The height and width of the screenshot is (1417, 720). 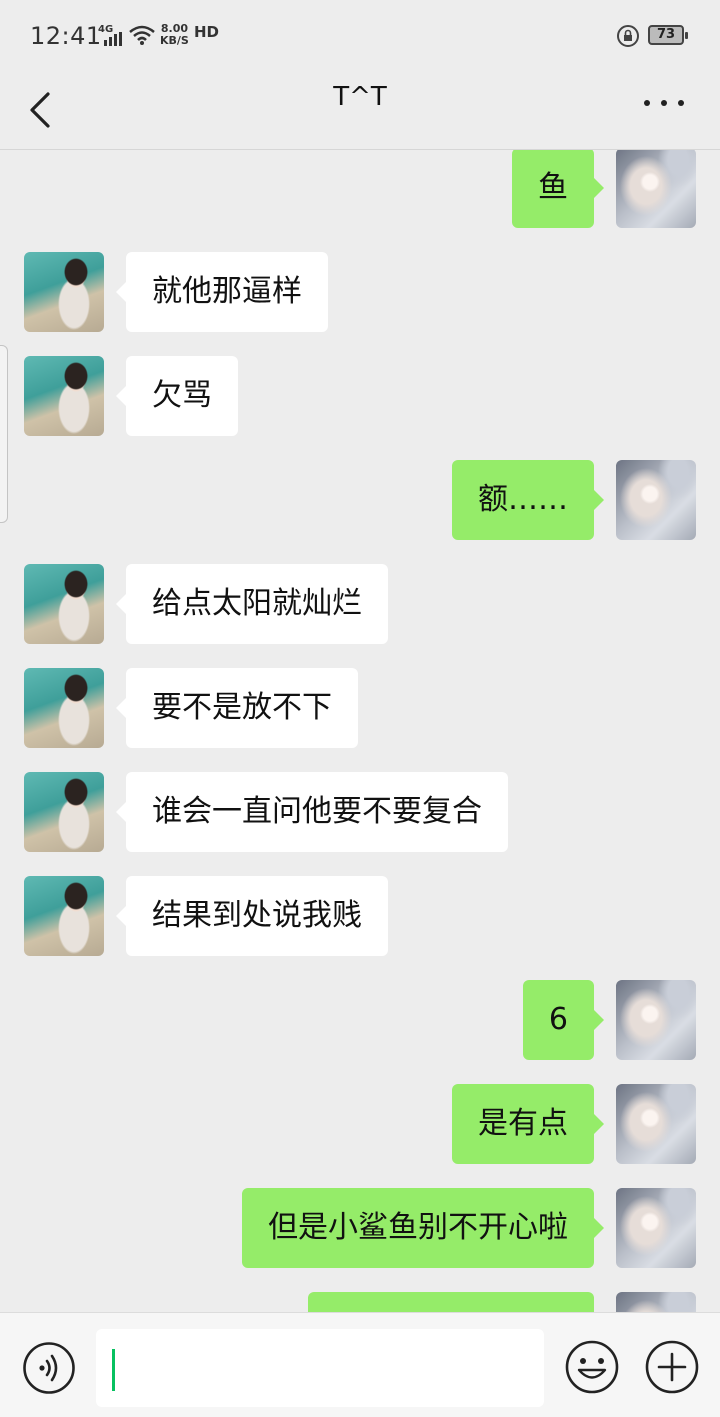 What do you see at coordinates (177, 396) in the screenshot?
I see `received-message-bubble: 欠骂` at bounding box center [177, 396].